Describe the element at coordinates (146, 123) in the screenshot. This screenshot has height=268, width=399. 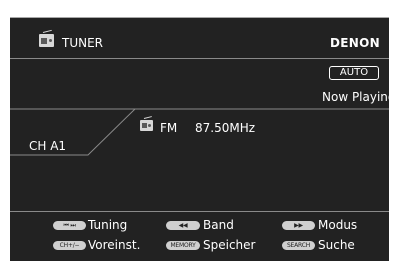
I see `radio-icon` at that location.